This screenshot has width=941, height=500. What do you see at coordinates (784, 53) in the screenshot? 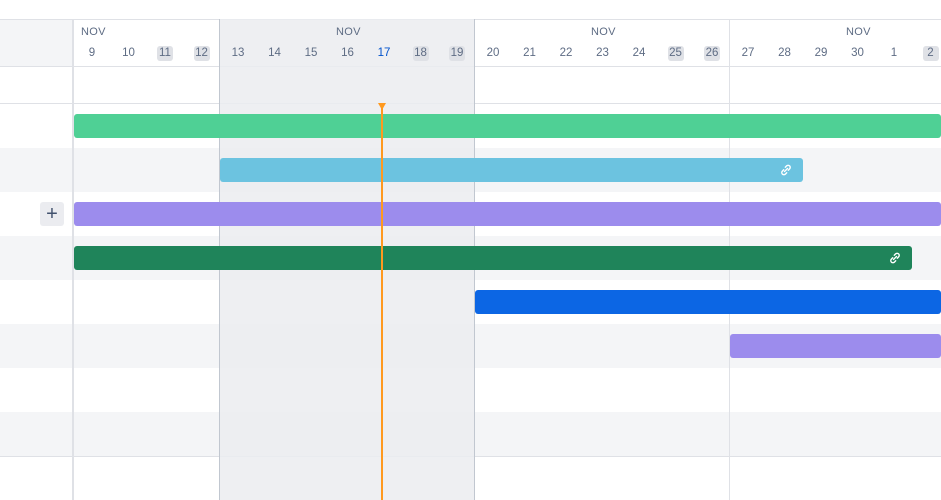
I see `day-label: 28` at bounding box center [784, 53].